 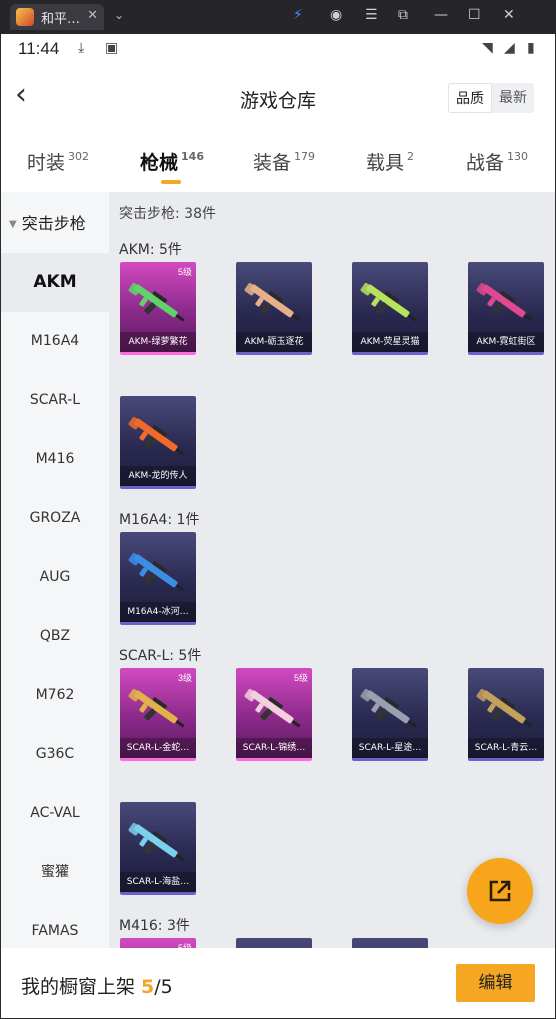 I want to click on tab-active-indicator, so click(x=171, y=182).